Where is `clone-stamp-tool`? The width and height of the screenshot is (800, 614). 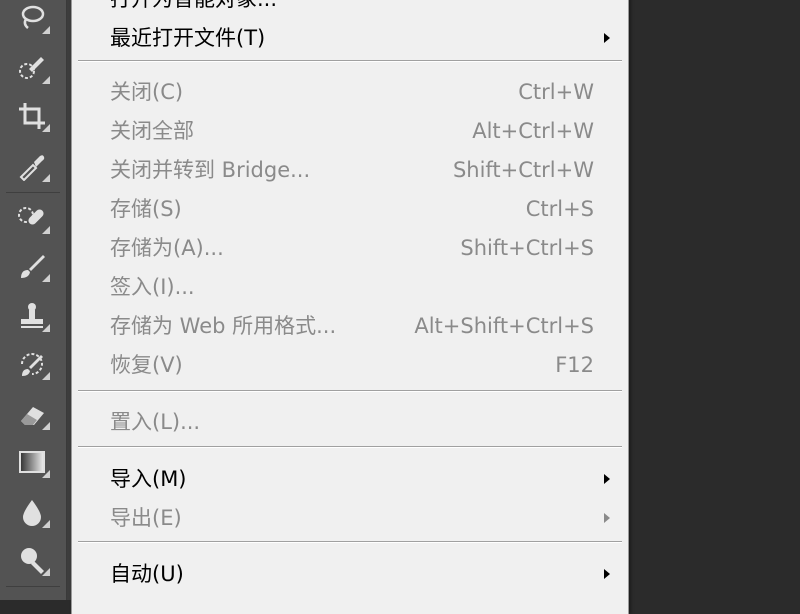 clone-stamp-tool is located at coordinates (32, 316).